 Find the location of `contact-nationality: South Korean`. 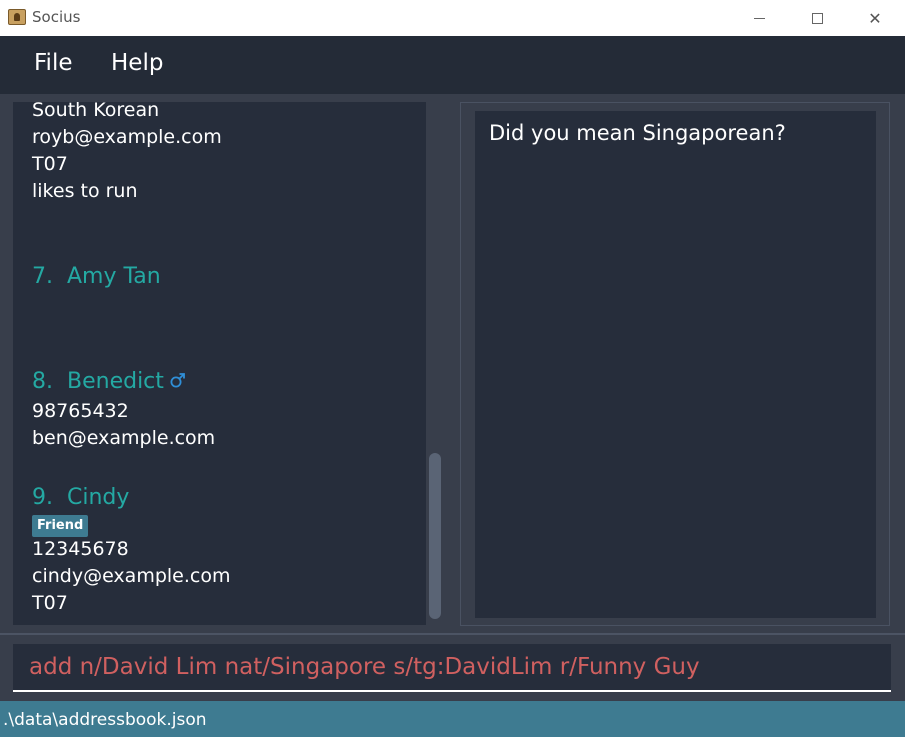

contact-nationality: South Korean is located at coordinates (96, 111).